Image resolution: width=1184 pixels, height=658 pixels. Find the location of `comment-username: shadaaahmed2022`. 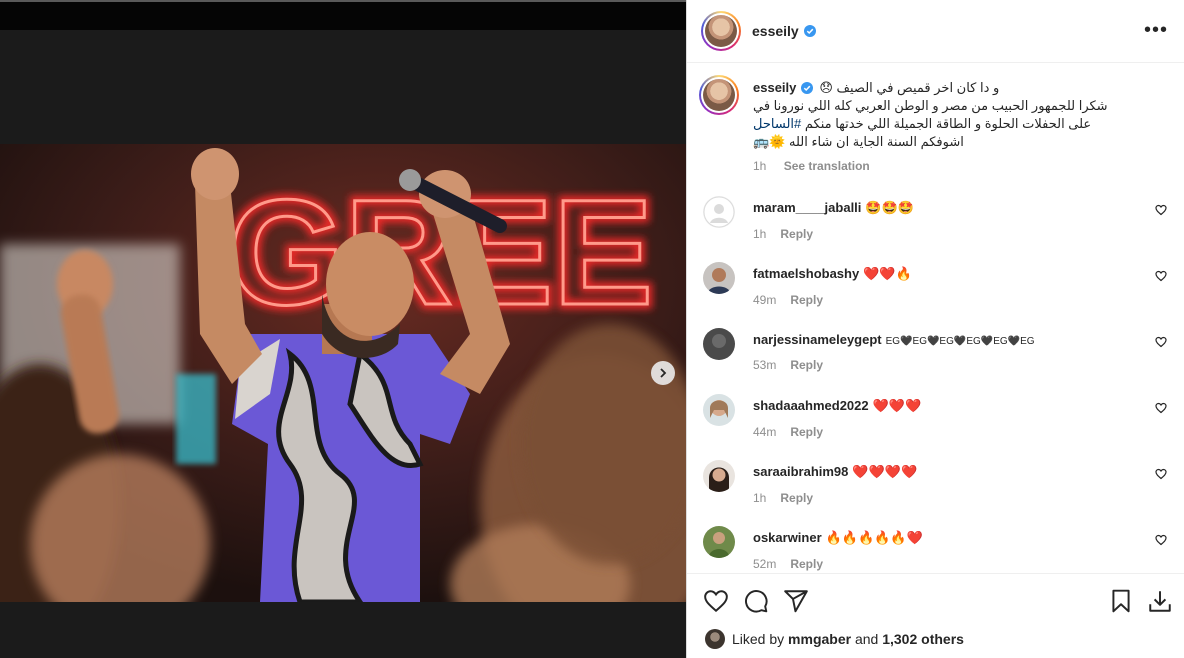

comment-username: shadaaahmed2022 is located at coordinates (811, 405).